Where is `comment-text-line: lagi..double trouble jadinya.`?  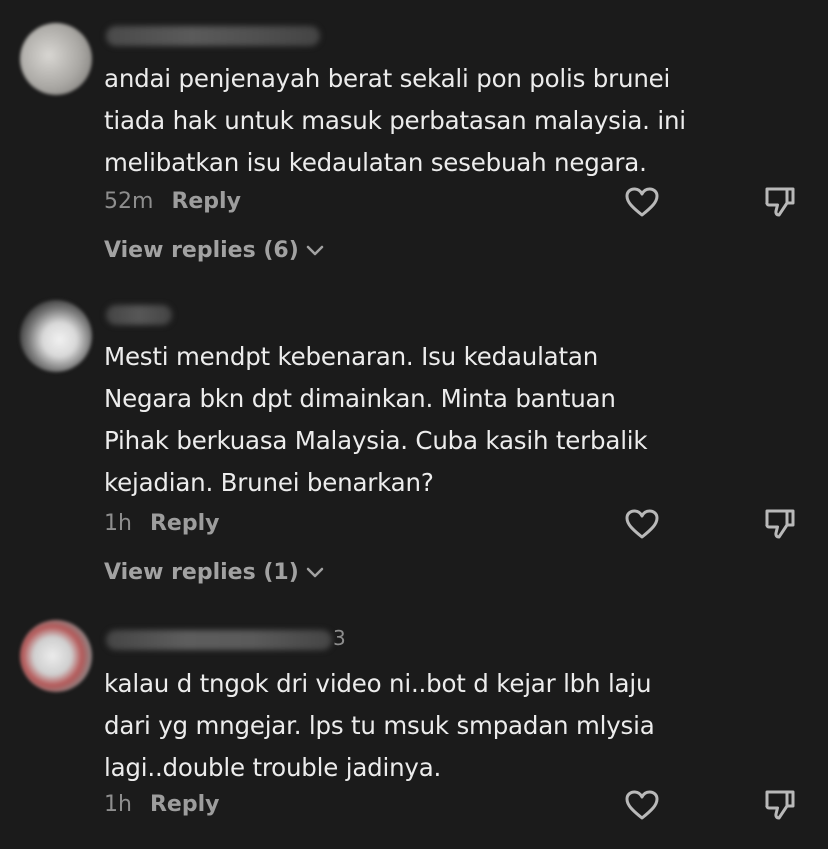 comment-text-line: lagi..double trouble jadinya. is located at coordinates (273, 767).